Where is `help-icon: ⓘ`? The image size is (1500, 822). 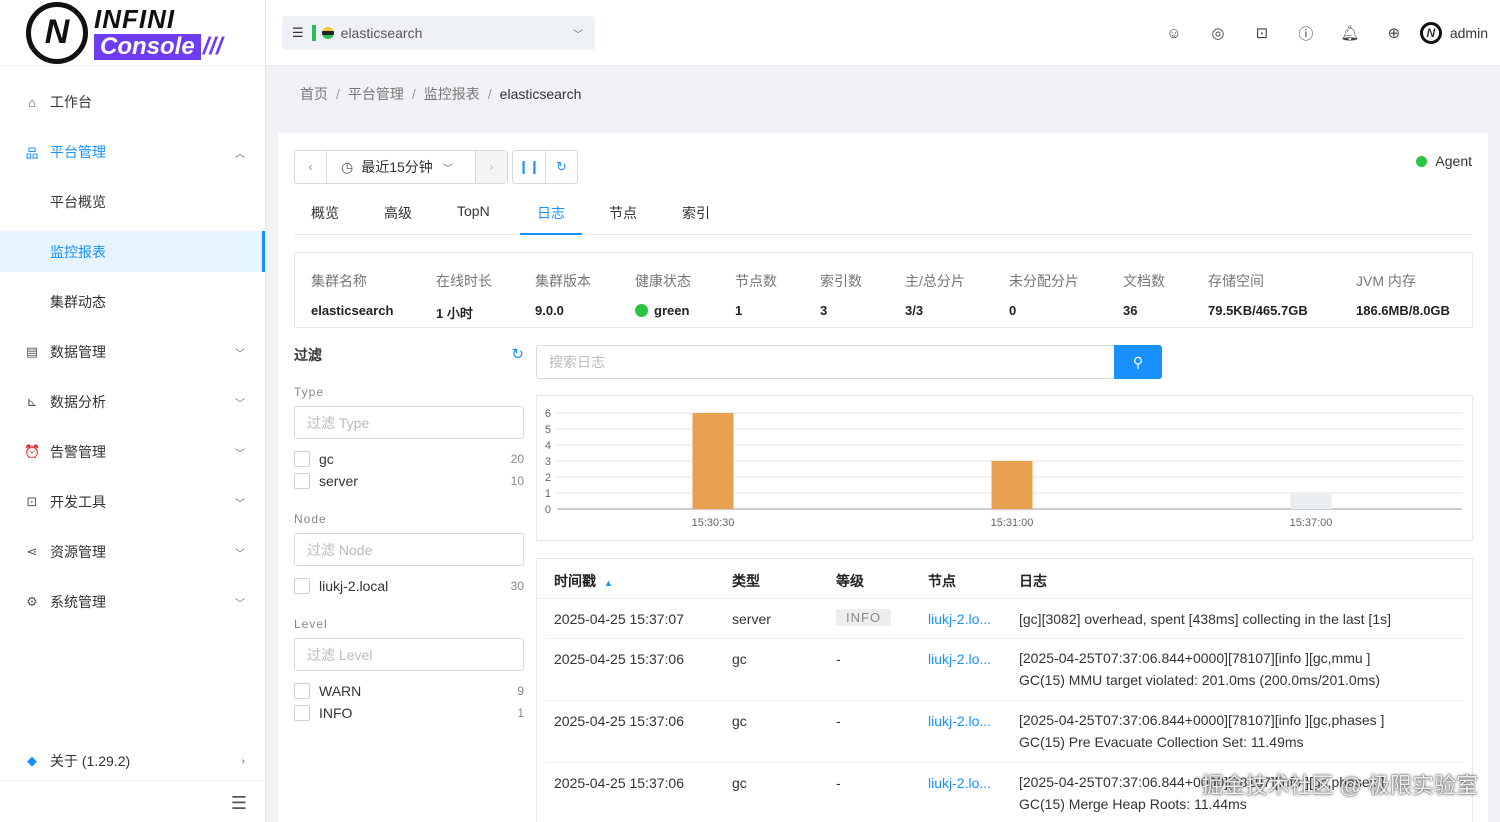
help-icon: ⓘ is located at coordinates (1306, 33).